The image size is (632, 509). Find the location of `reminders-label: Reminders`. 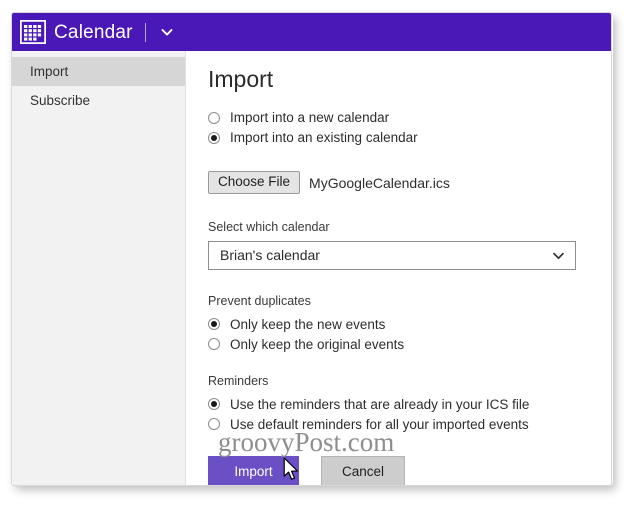

reminders-label: Reminders is located at coordinates (238, 380).